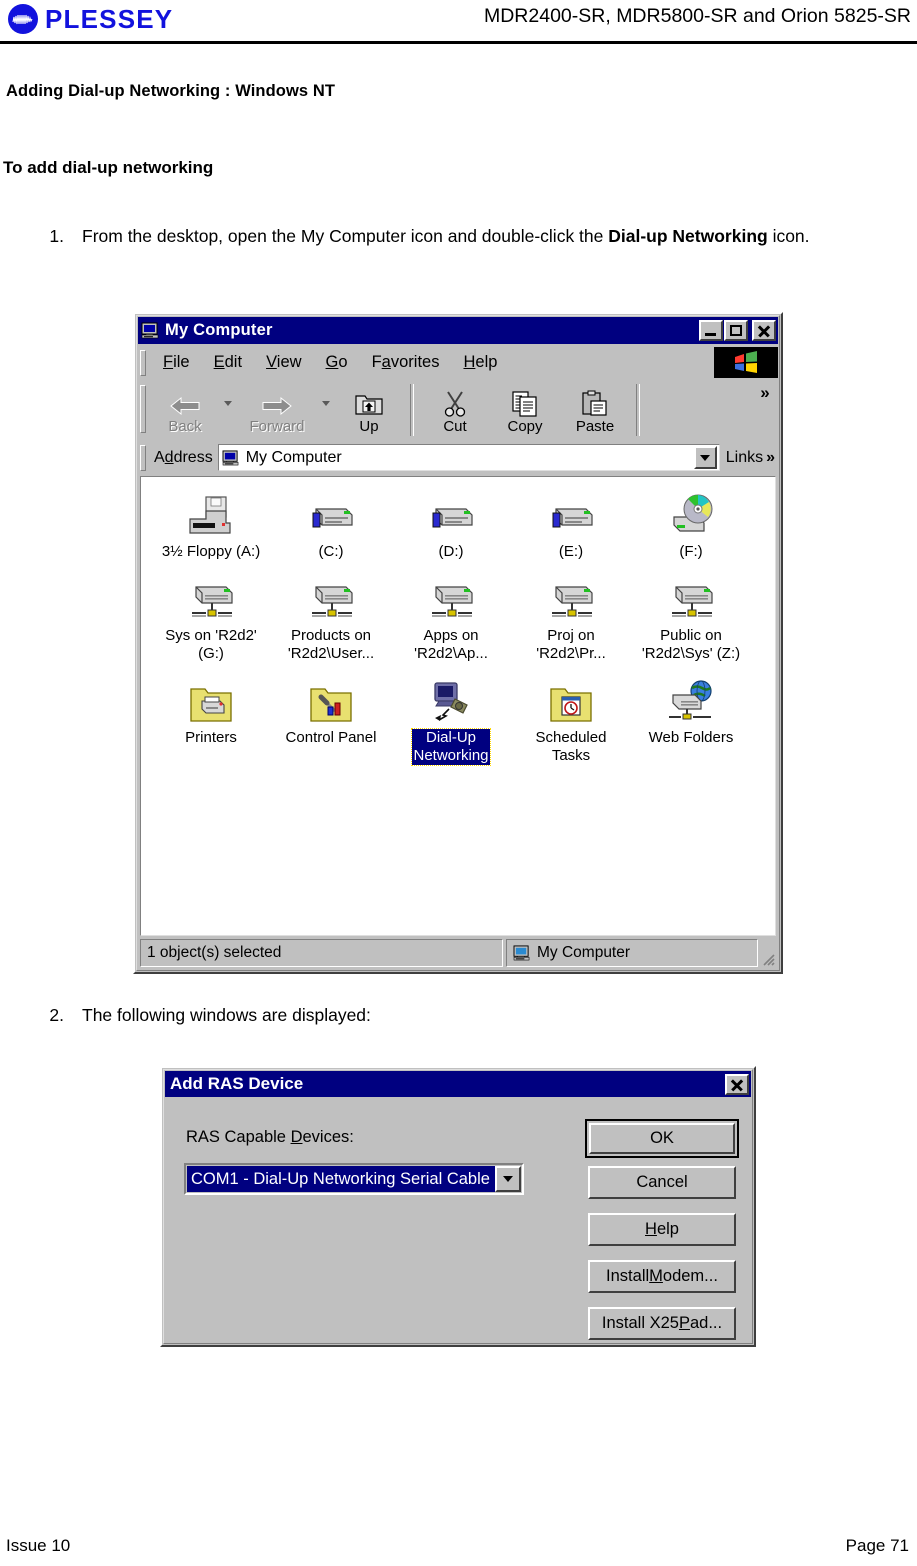 The width and height of the screenshot is (917, 1566). I want to click on toolbar-grip, so click(143, 409).